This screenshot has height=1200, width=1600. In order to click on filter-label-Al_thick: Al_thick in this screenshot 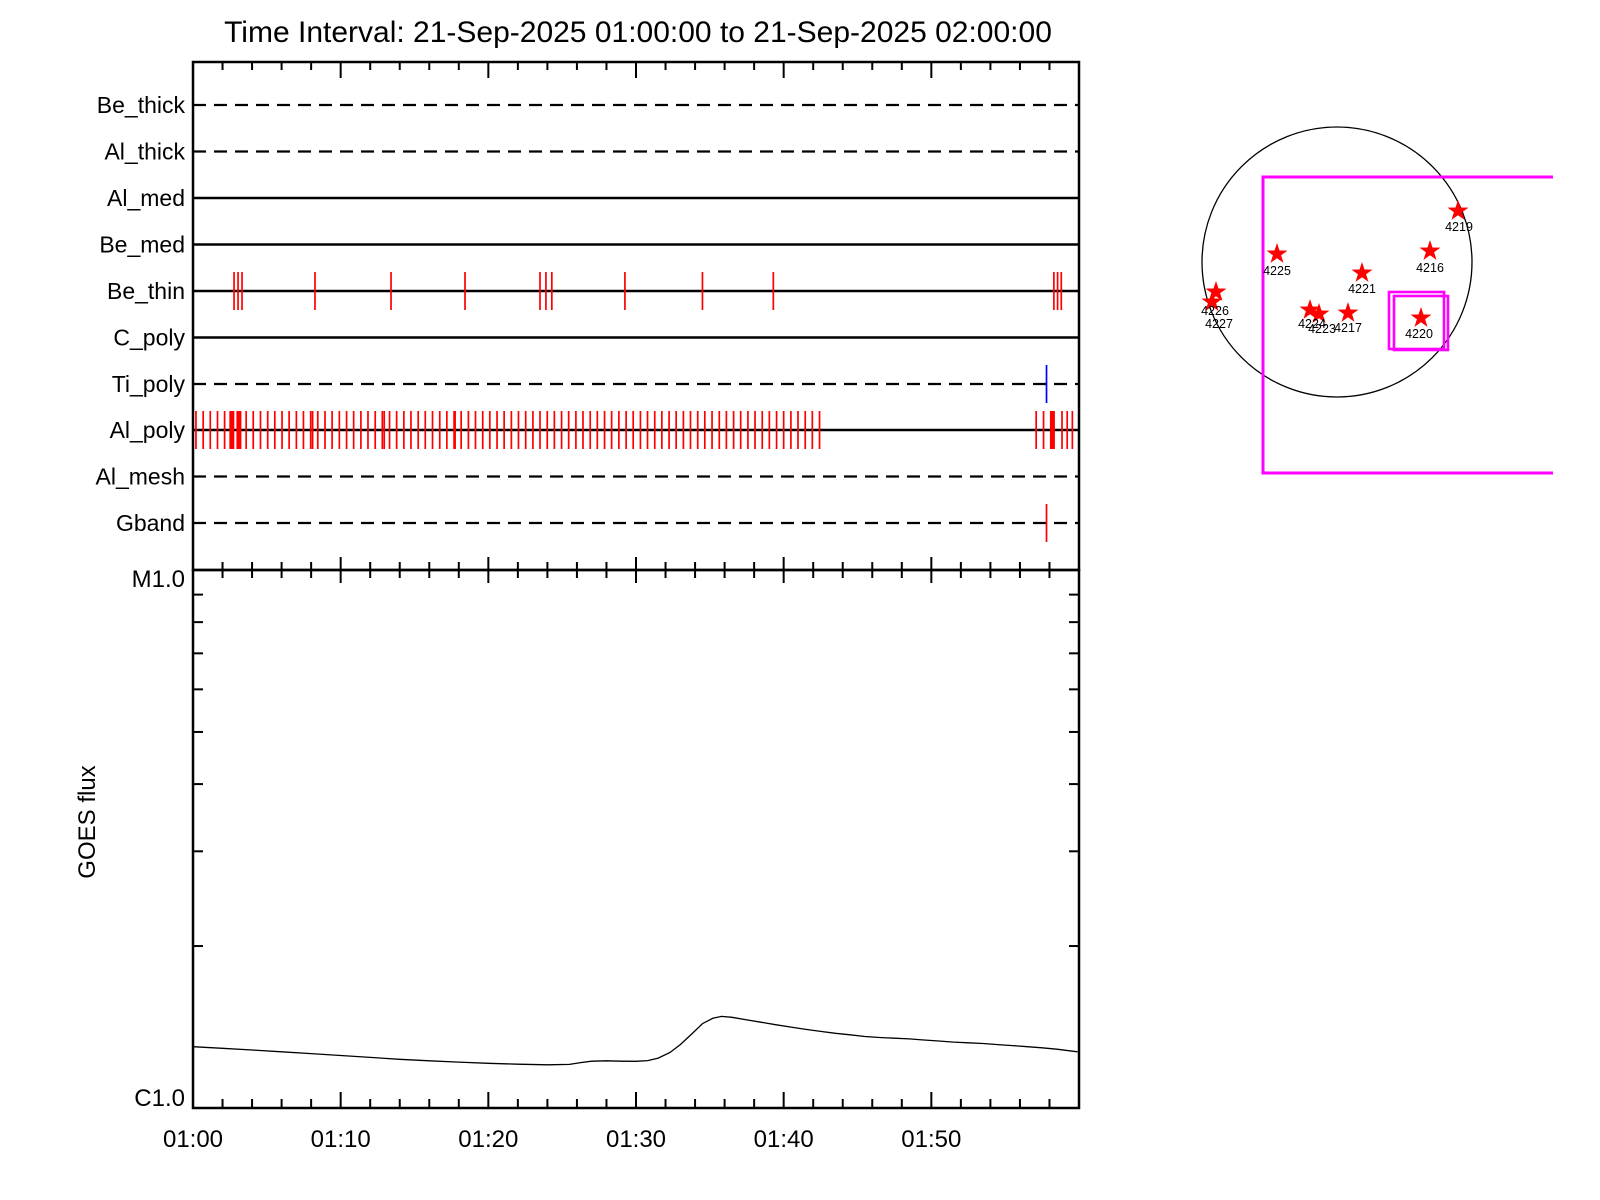, I will do `click(144, 152)`.